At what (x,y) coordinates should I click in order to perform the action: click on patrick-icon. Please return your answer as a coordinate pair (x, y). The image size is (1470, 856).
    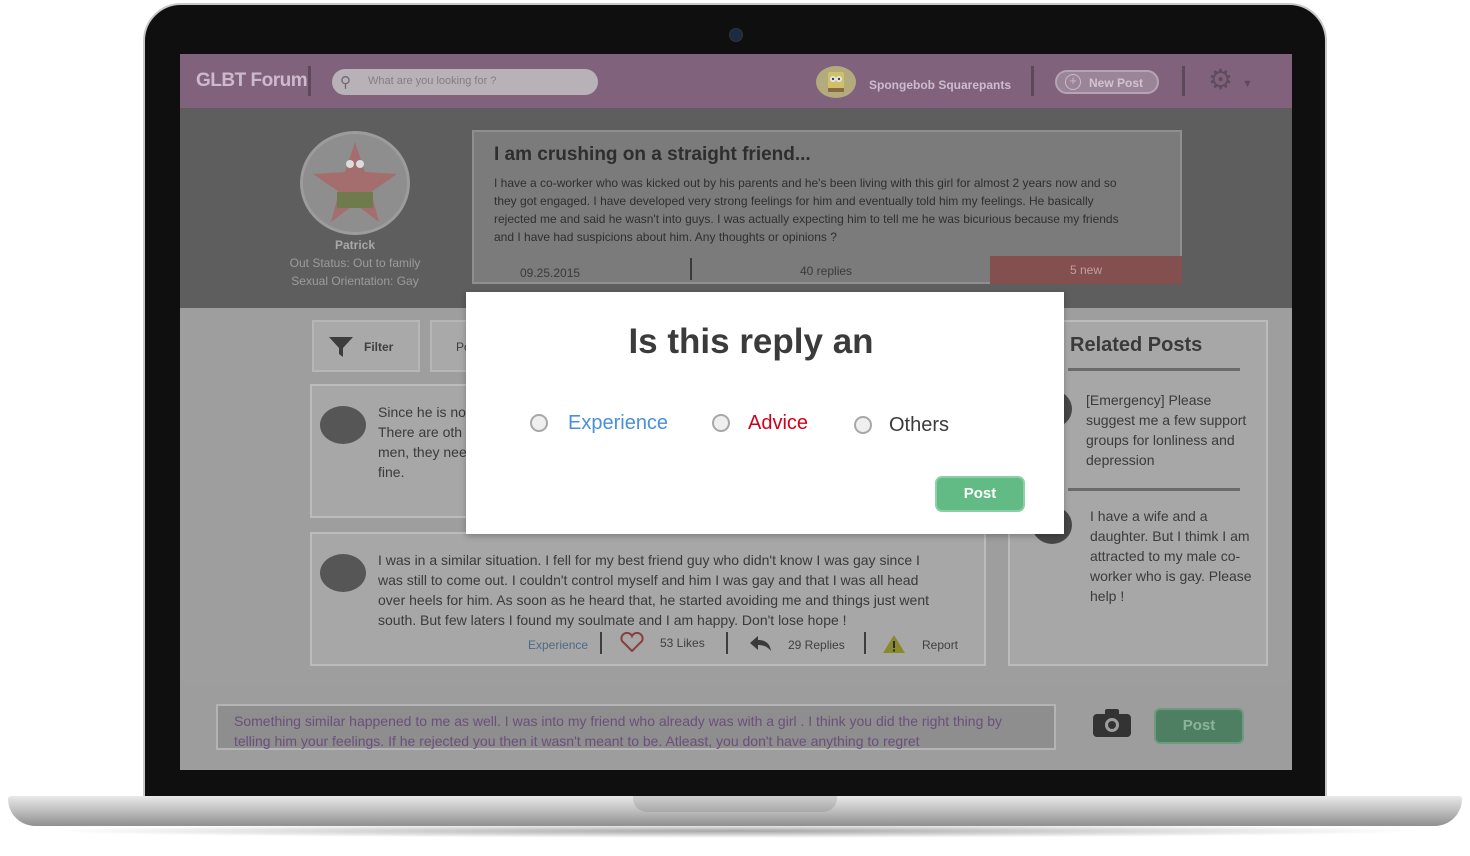
    Looking at the image, I should click on (355, 182).